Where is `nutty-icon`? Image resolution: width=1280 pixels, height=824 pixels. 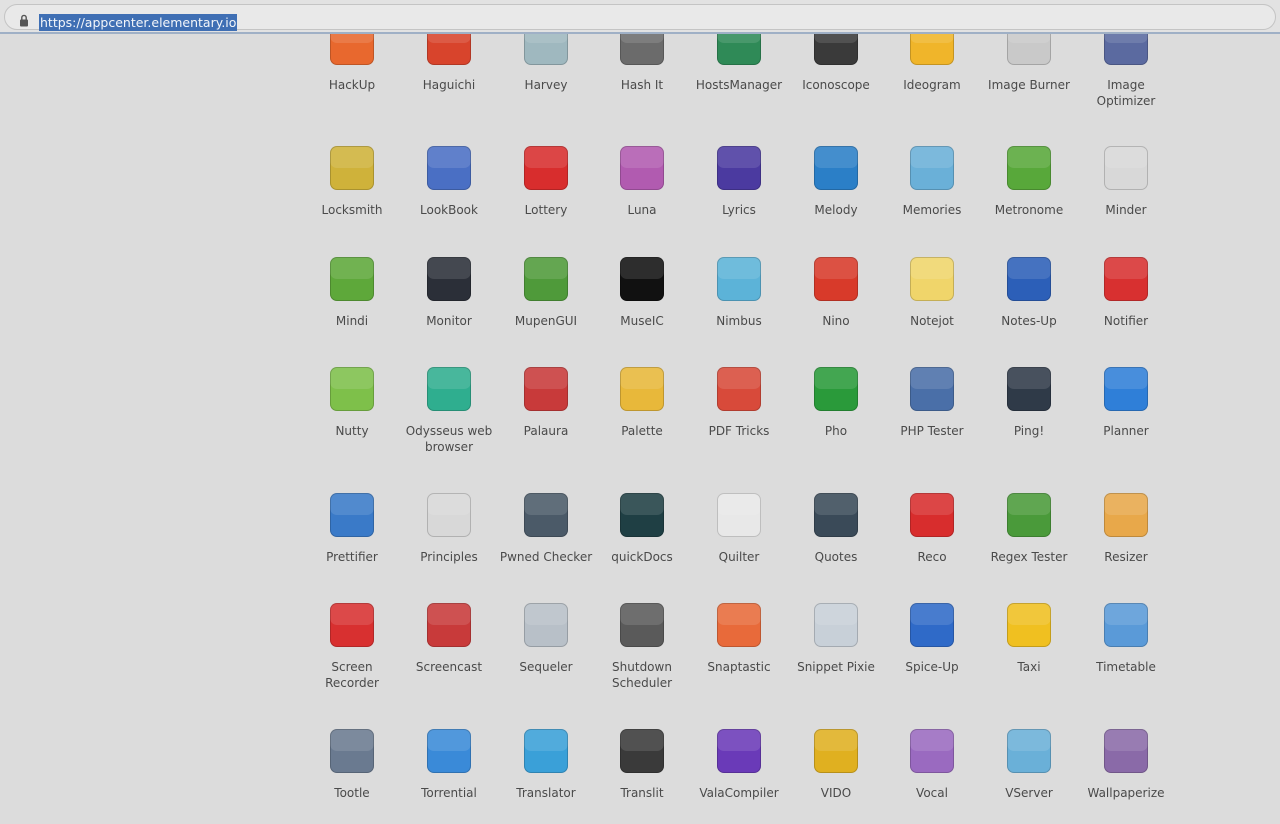 nutty-icon is located at coordinates (352, 389).